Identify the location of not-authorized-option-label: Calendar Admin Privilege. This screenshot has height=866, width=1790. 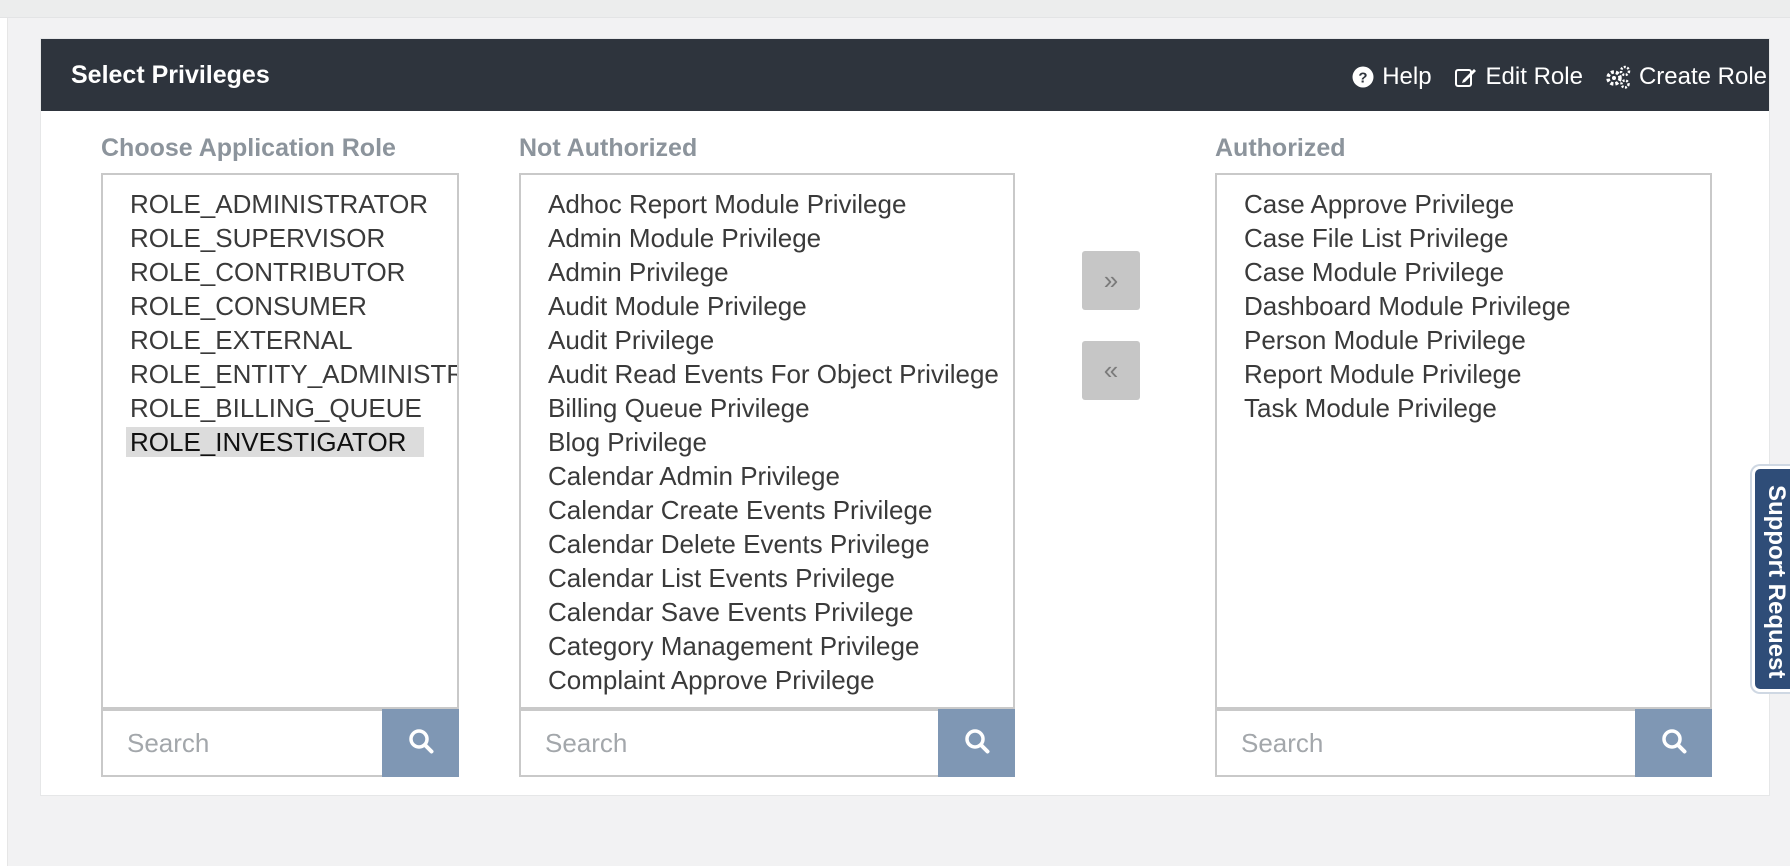
(694, 476).